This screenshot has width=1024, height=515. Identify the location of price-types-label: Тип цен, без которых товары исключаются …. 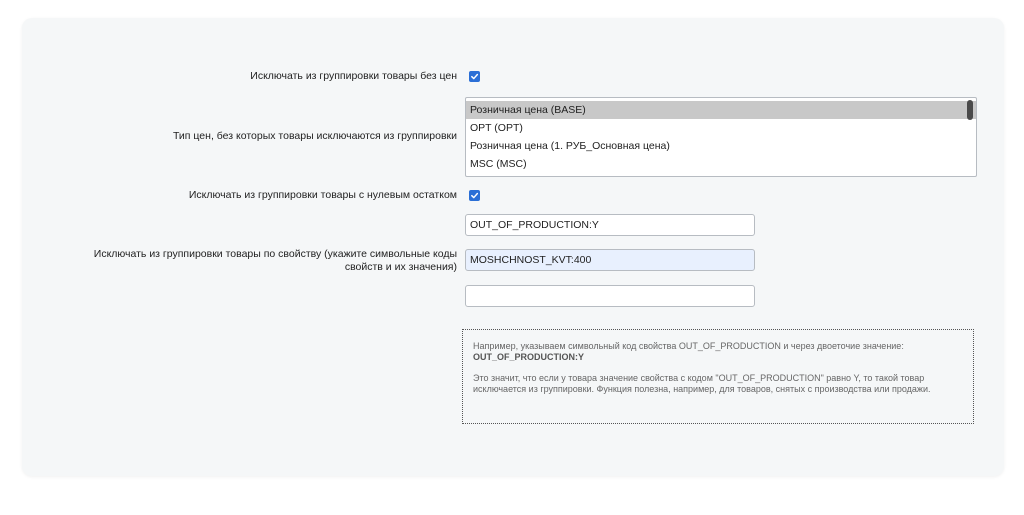
(314, 136).